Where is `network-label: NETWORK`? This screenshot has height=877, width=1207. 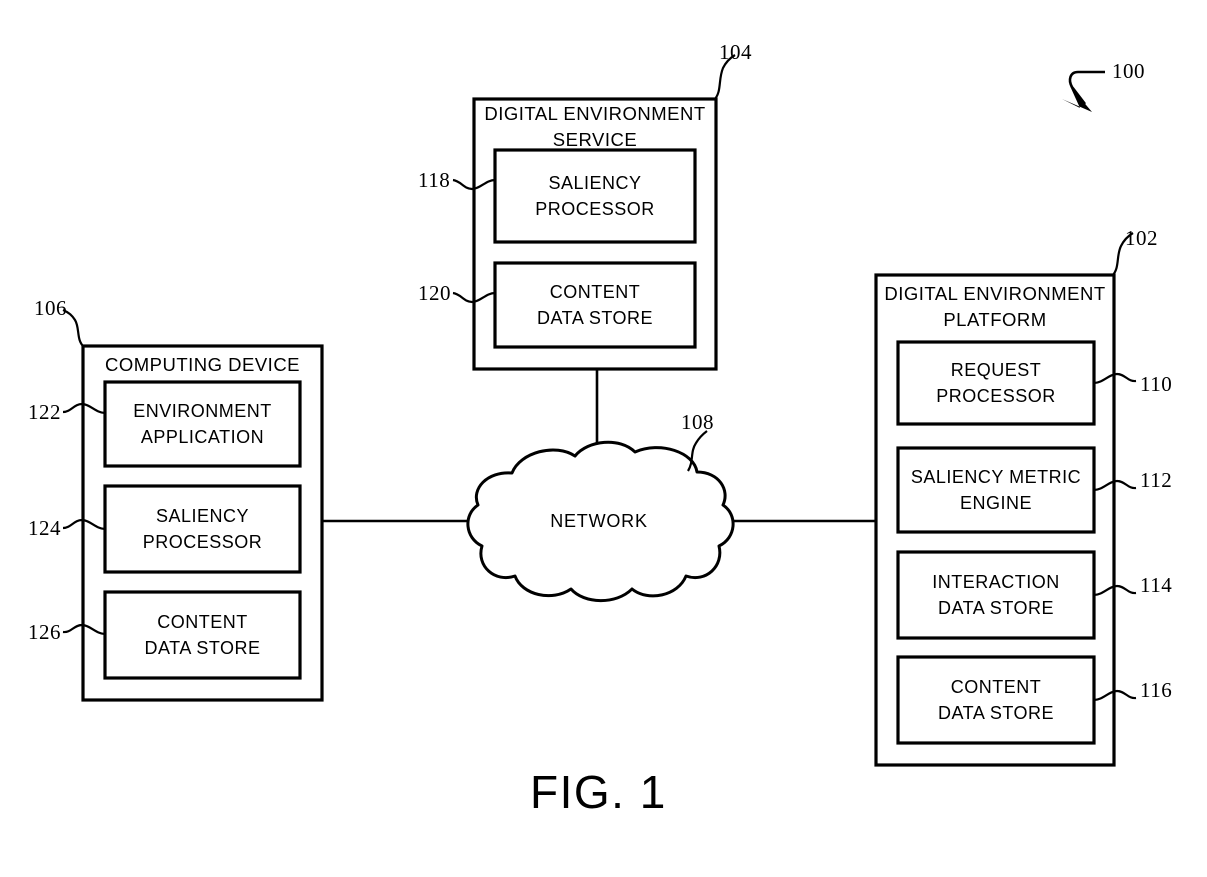 network-label: NETWORK is located at coordinates (599, 521).